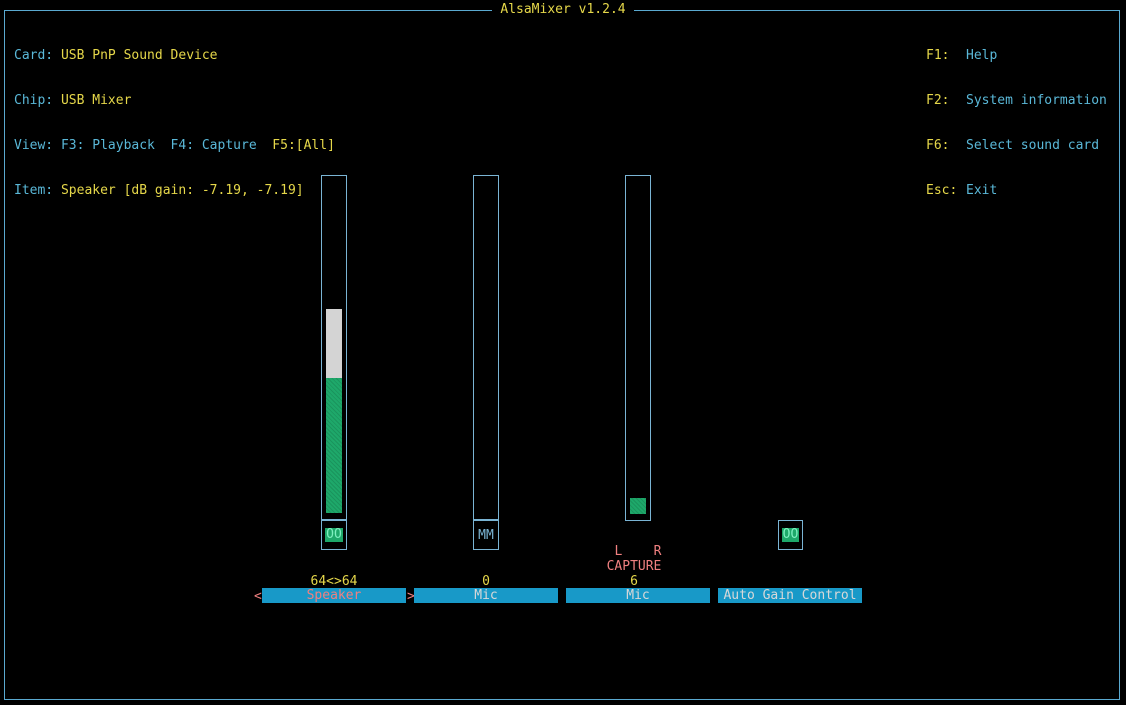  What do you see at coordinates (1016, 100) in the screenshot?
I see `help-key-f2: F2: System information` at bounding box center [1016, 100].